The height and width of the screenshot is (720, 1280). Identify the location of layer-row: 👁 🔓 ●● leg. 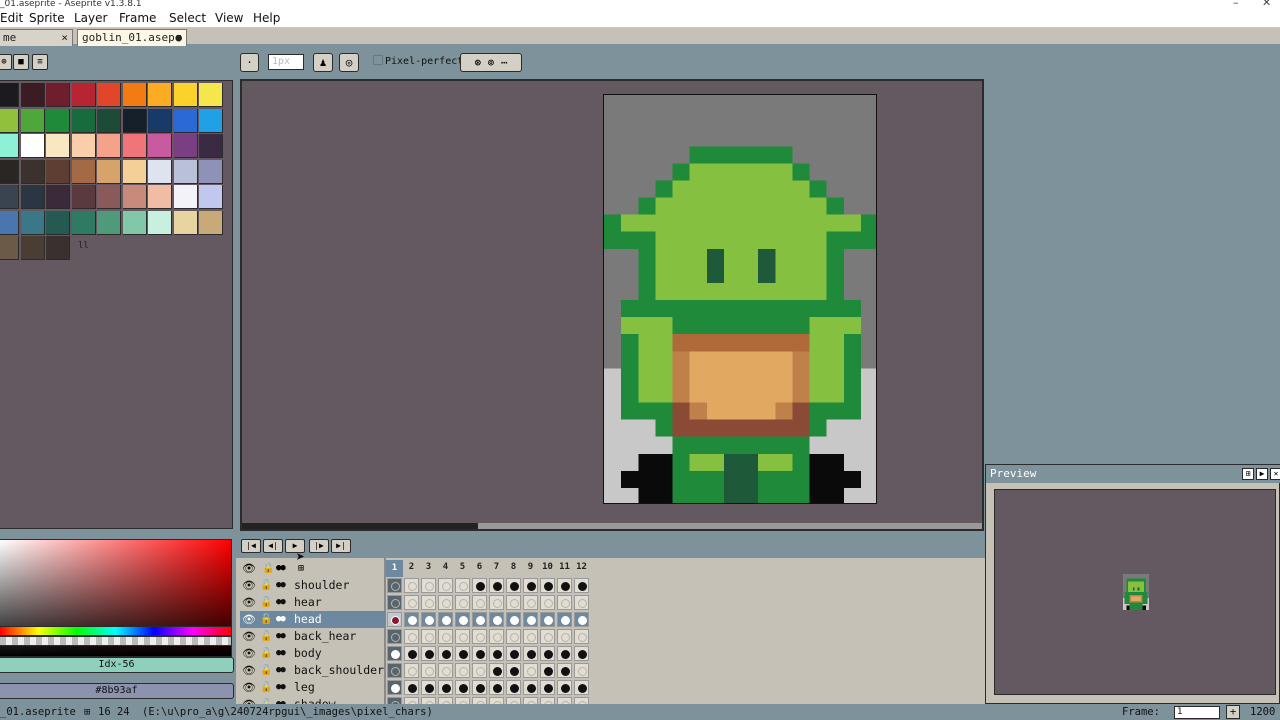
(313, 687).